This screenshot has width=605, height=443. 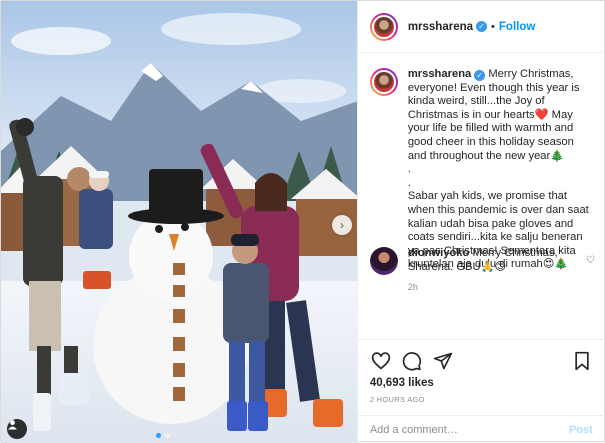 What do you see at coordinates (412, 286) in the screenshot?
I see `caption-time: 2h` at bounding box center [412, 286].